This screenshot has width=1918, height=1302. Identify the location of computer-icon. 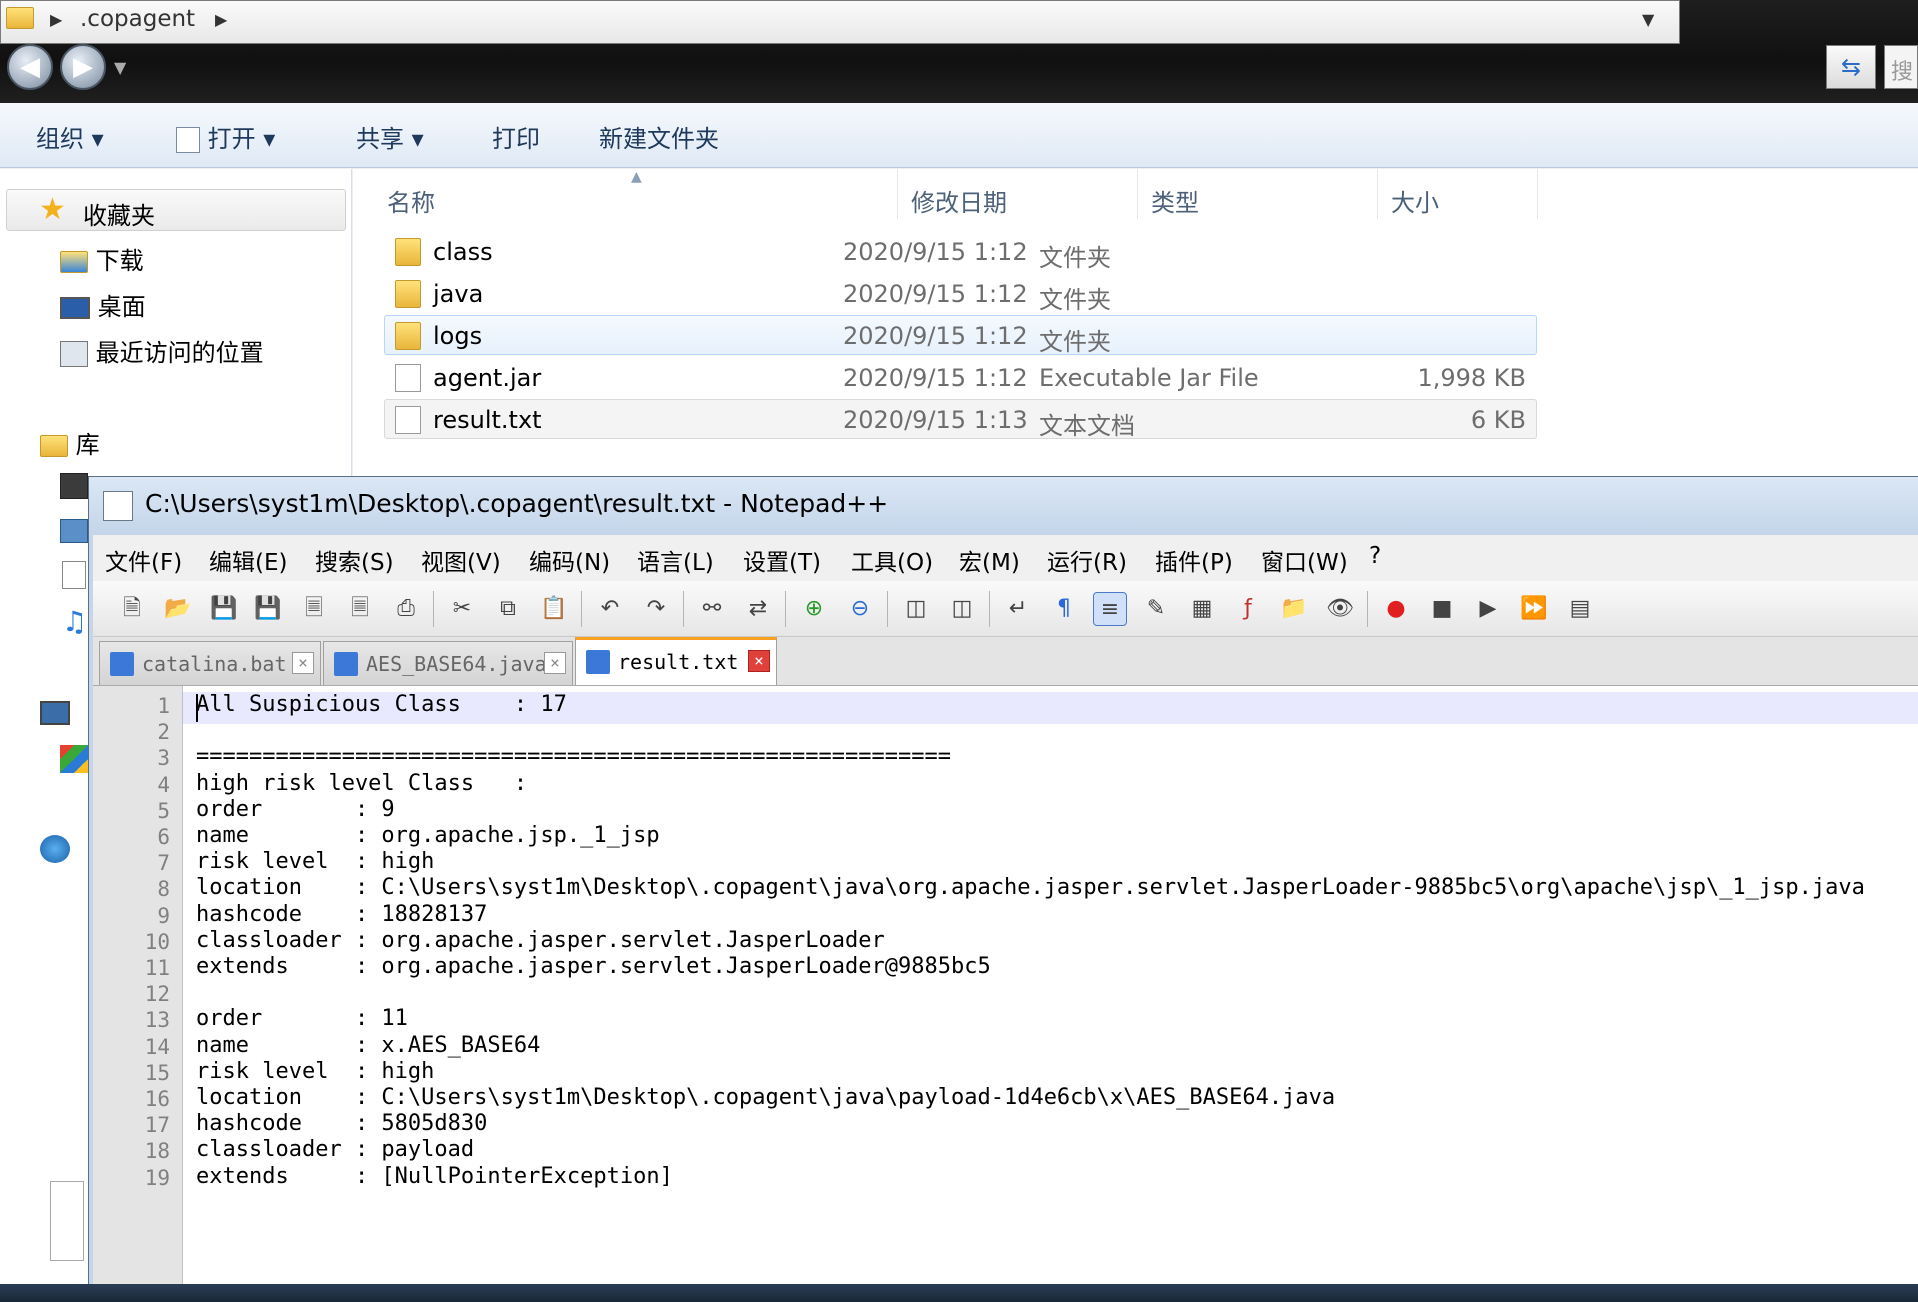
(55, 713).